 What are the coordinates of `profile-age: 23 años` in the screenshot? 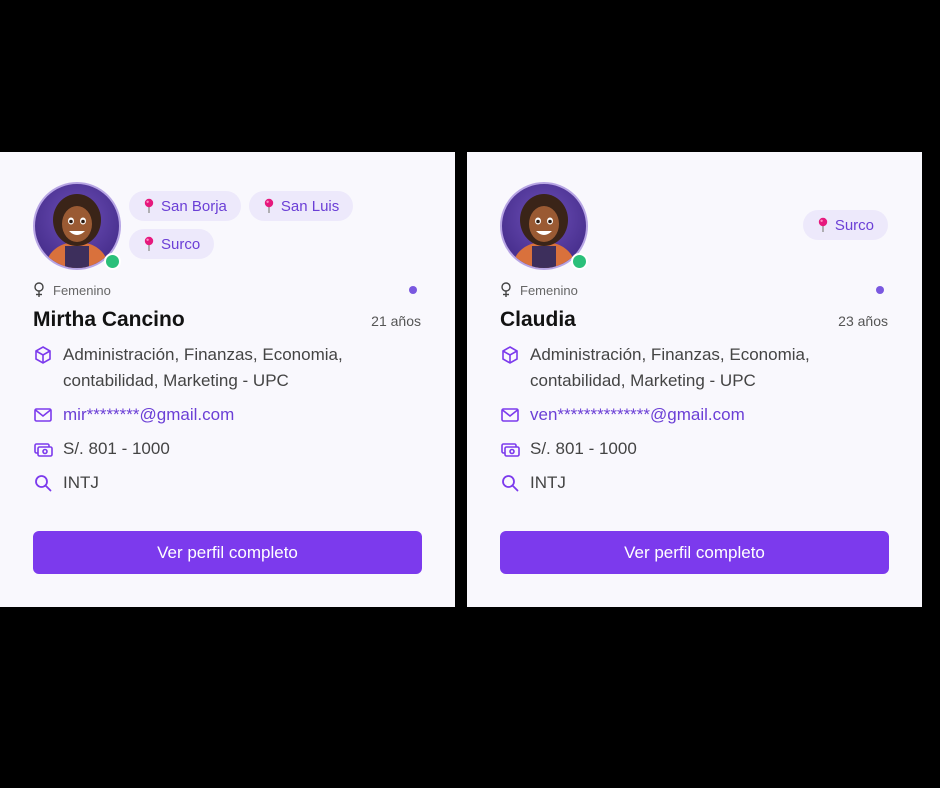 It's located at (863, 321).